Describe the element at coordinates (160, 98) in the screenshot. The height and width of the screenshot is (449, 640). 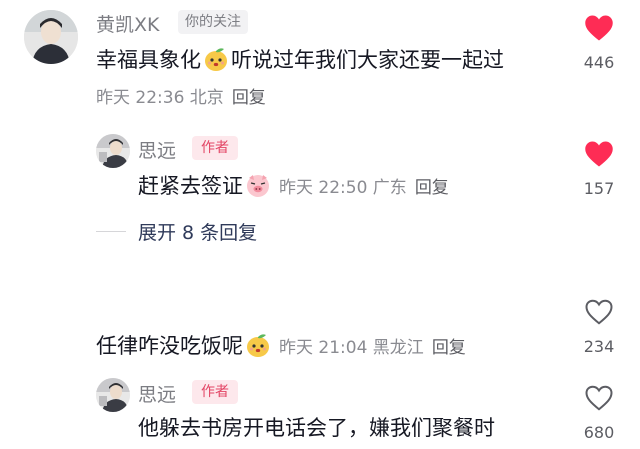
I see `comment-time-location: 昨天 22:36 北京` at that location.